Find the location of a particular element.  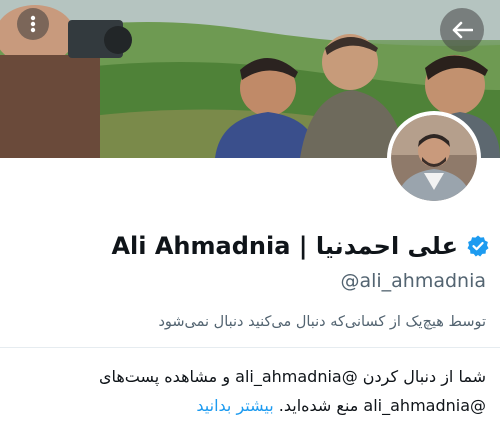

arrow-left-icon is located at coordinates (462, 30).